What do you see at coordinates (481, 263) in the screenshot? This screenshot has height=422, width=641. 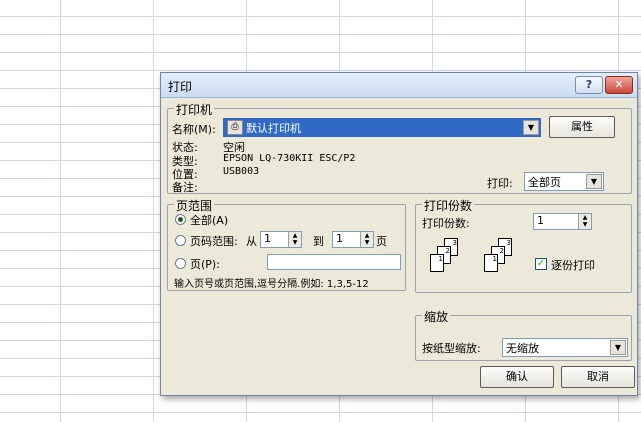 I see `collate-illustration-icon: 3 2 1 3 2 1` at bounding box center [481, 263].